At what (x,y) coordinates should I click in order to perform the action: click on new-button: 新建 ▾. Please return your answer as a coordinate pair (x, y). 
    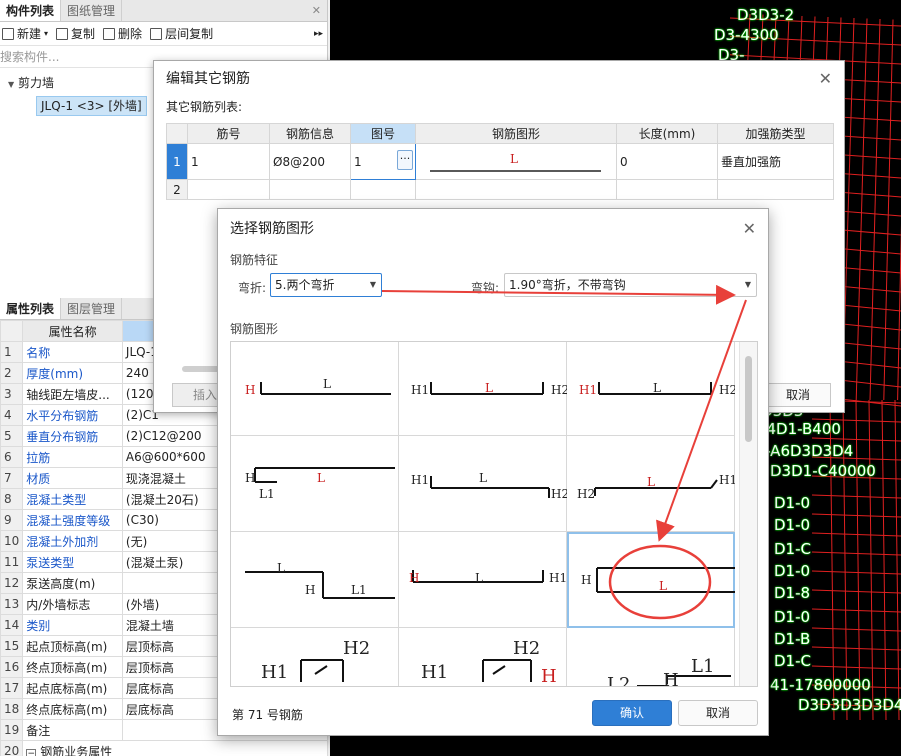
    Looking at the image, I should click on (25, 33).